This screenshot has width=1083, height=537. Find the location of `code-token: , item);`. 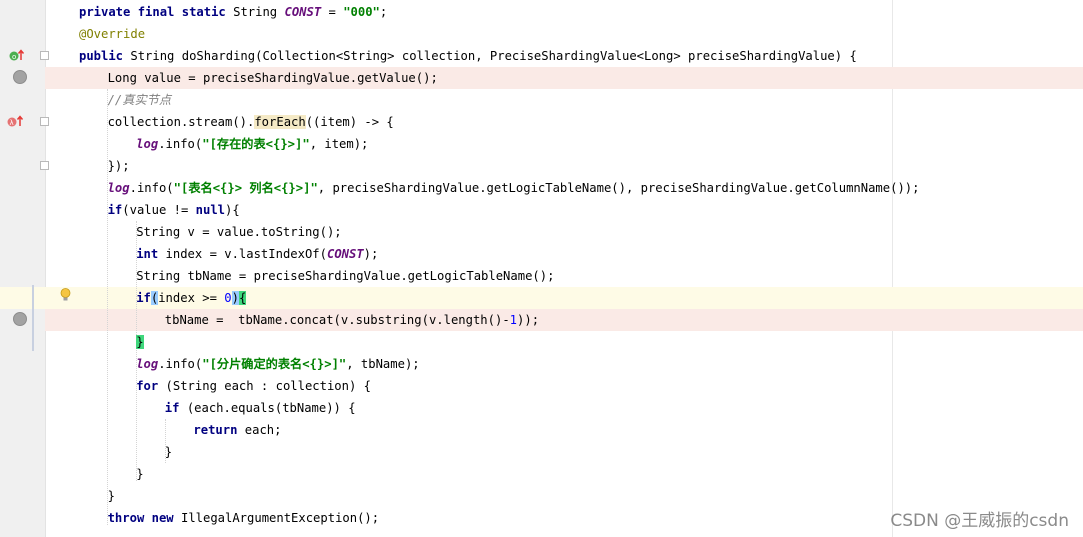

code-token: , item); is located at coordinates (339, 144).